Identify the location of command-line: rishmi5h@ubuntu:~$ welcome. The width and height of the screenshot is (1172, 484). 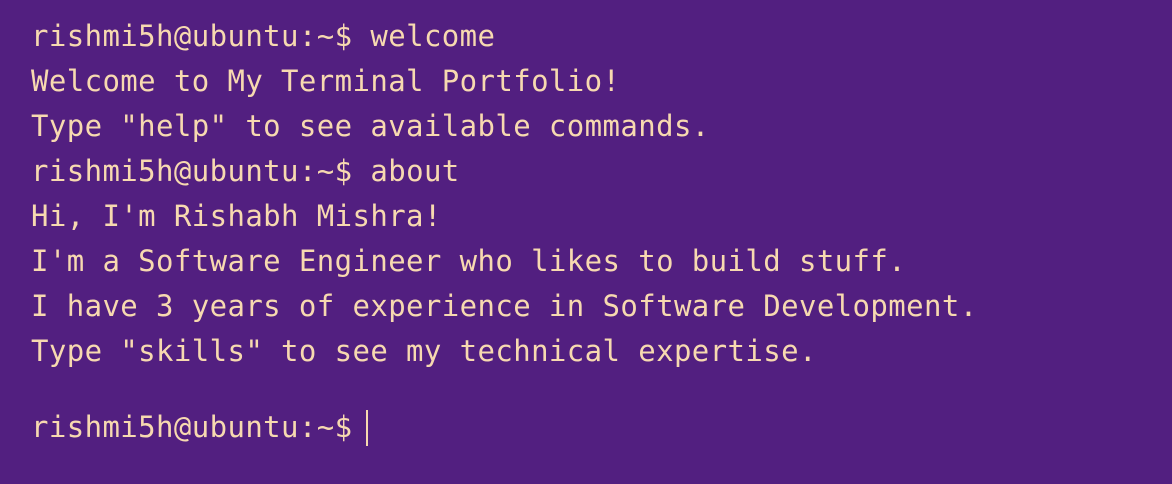
(601, 36).